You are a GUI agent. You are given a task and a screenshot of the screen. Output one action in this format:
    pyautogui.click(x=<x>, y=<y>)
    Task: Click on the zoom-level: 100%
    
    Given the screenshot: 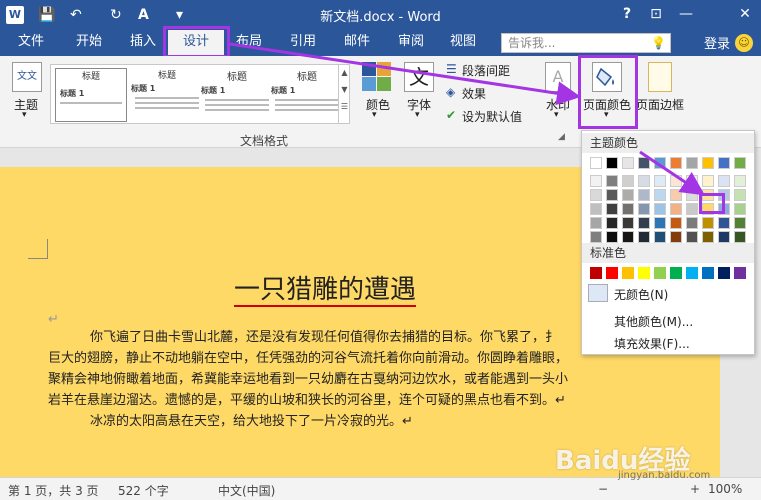 What is the action you would take?
    pyautogui.click(x=725, y=489)
    